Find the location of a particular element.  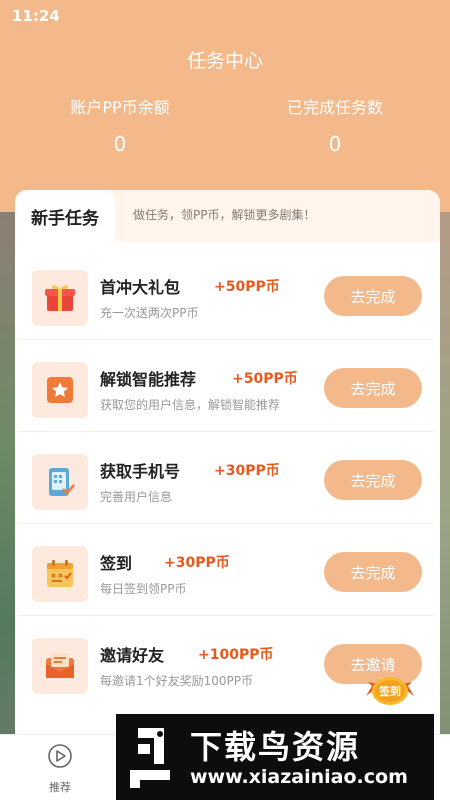

nav-label-recommend: 推荐 is located at coordinates (60, 787).